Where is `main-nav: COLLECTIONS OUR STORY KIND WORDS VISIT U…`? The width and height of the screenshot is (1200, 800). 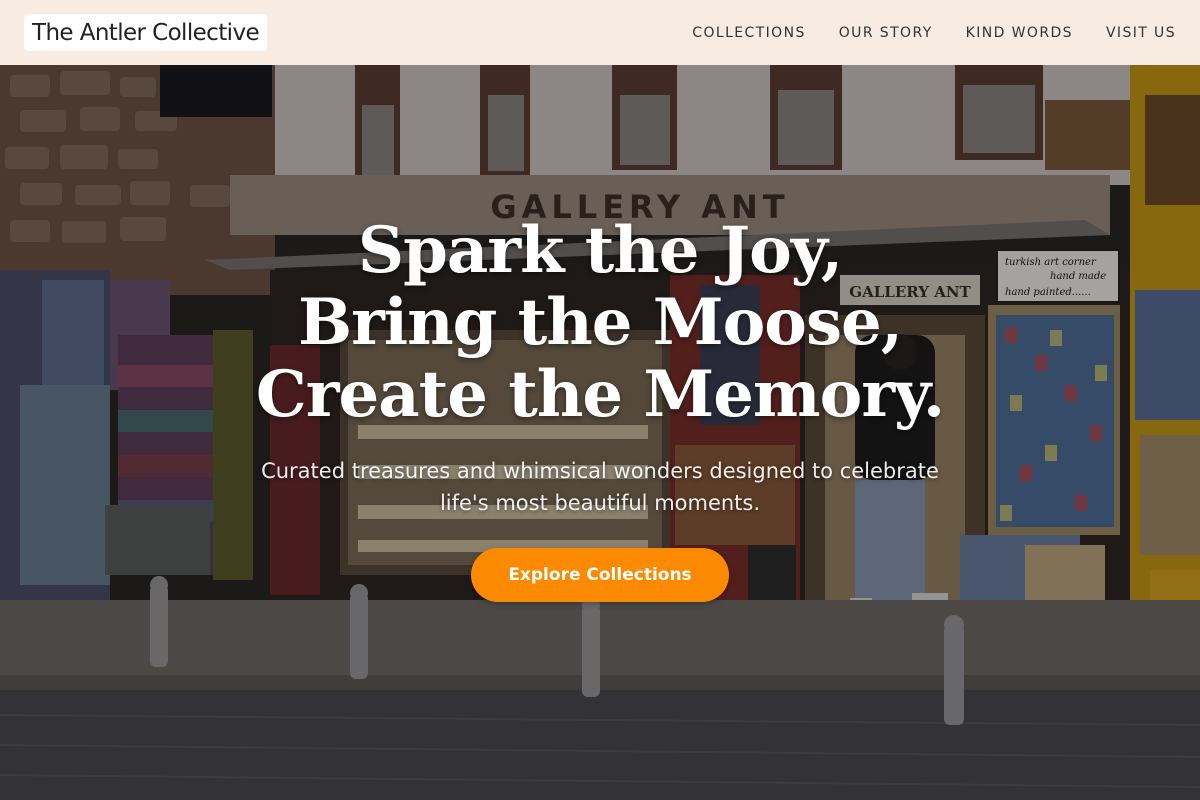
main-nav: COLLECTIONS OUR STORY KIND WORDS VISIT U… is located at coordinates (934, 33).